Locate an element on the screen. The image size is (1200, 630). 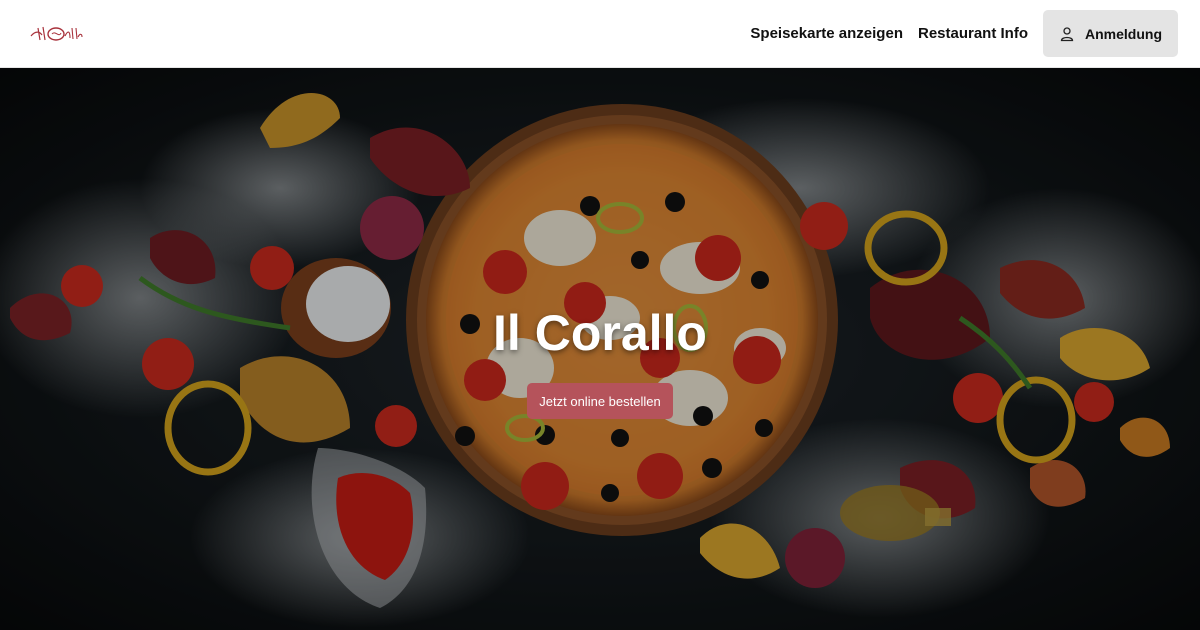
login-button: Anmeldung is located at coordinates (1110, 33).